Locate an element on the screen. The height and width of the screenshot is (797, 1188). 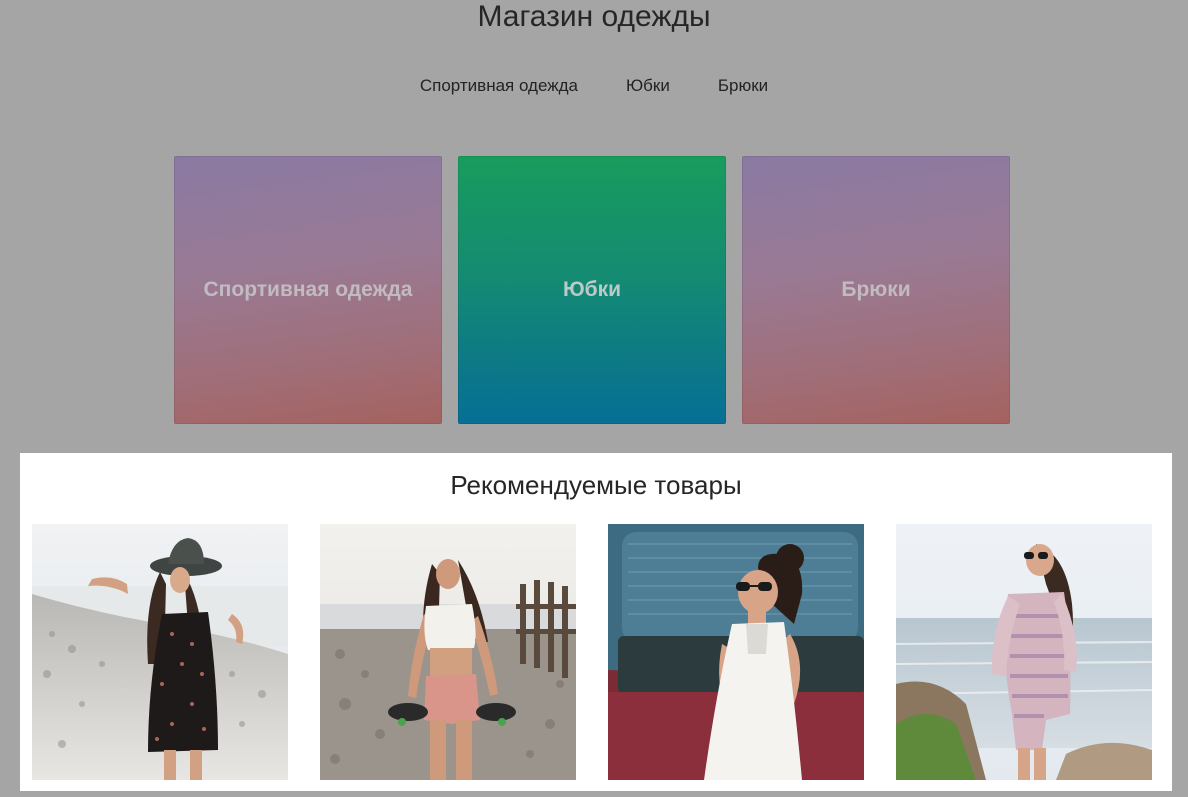
nav-link-skirts: Юбки is located at coordinates (648, 86).